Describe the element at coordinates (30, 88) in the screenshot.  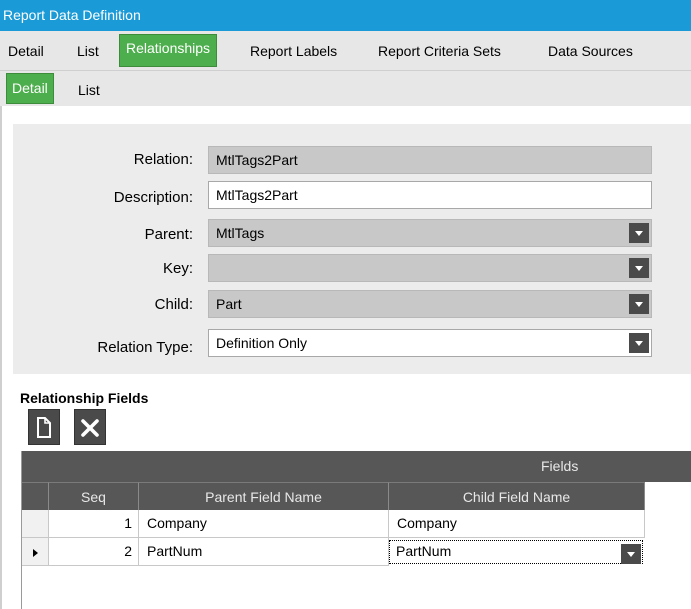
I see `subtab-detail: Detail` at that location.